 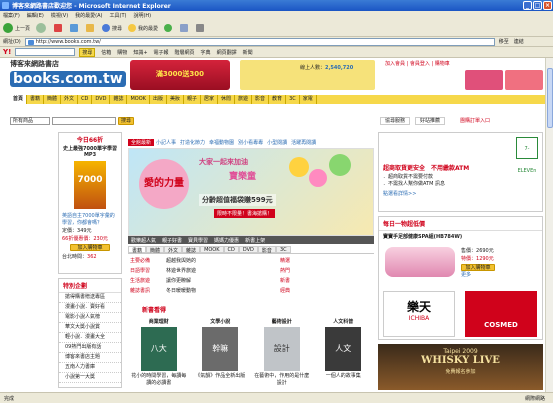 What do you see at coordinates (90, 378) in the screenshot?
I see `special-item: 小說第一大獎` at bounding box center [90, 378].